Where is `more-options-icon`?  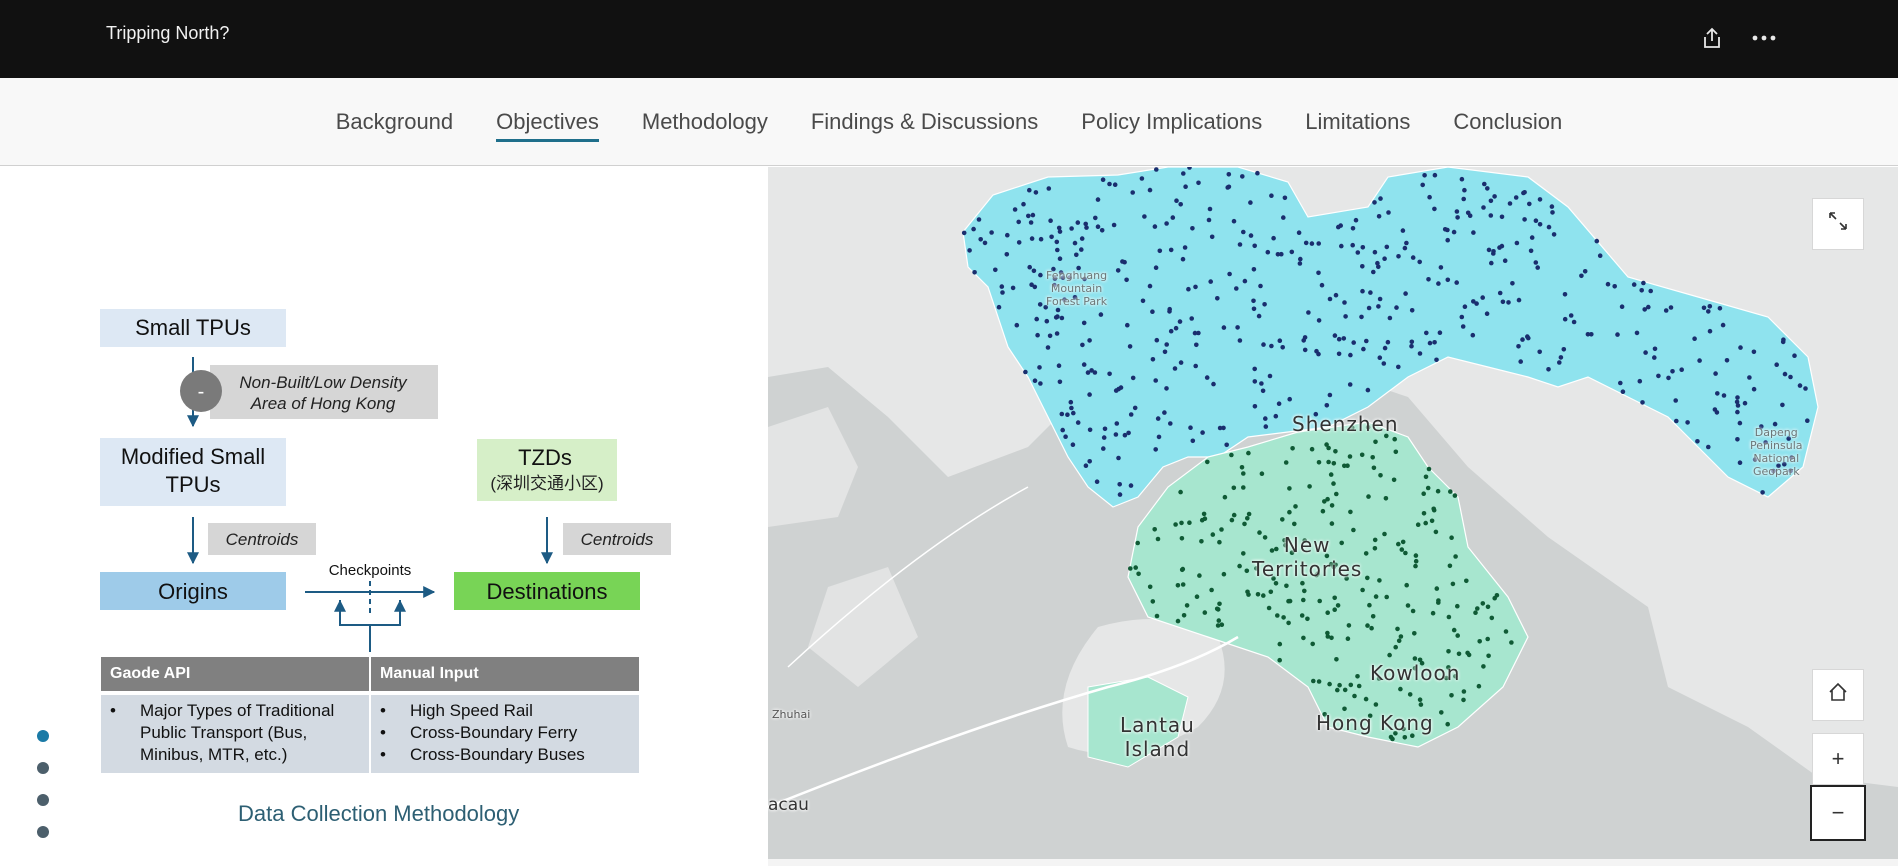 more-options-icon is located at coordinates (1764, 38).